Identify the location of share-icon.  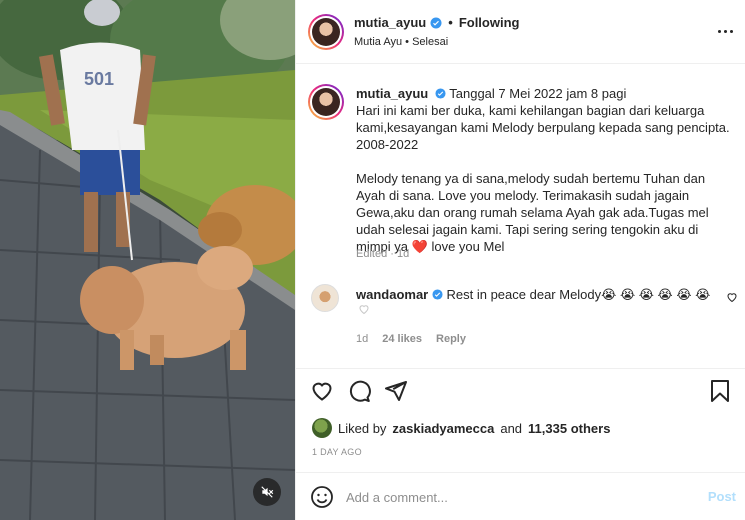
(396, 391).